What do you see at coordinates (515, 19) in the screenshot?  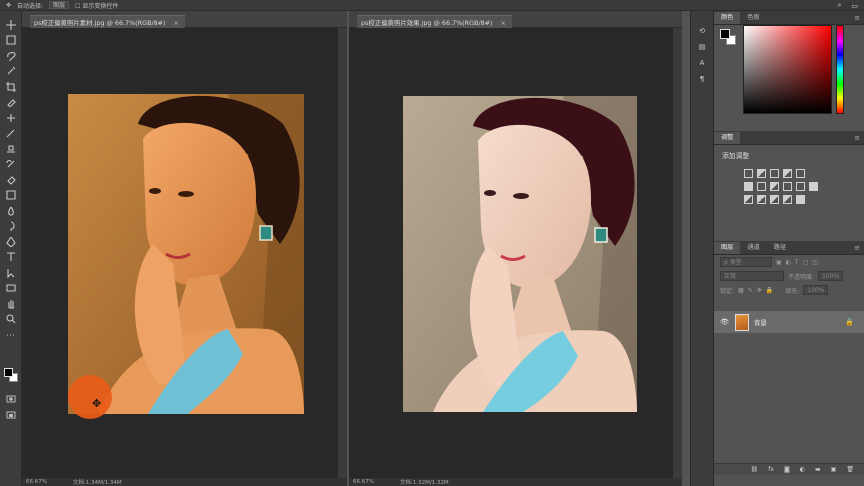 I see `document-tab-bar: ps校正偏黄照片效果.jpg @ 66.7%(RGB/8#) ×` at bounding box center [515, 19].